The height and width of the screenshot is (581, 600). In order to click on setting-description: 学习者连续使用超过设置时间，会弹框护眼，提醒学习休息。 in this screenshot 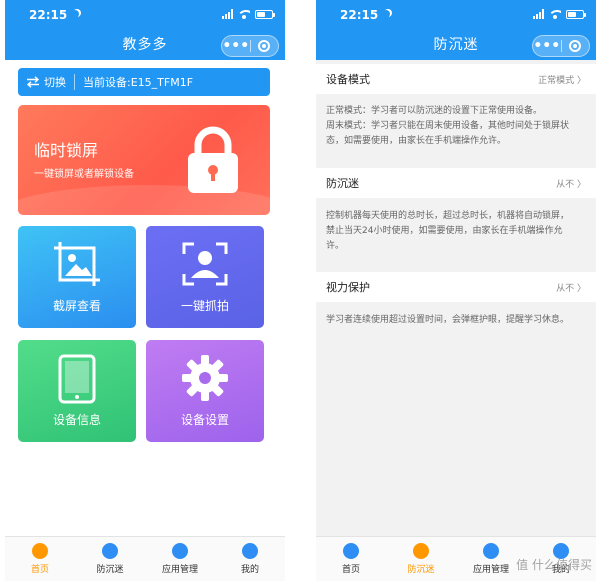, I will do `click(456, 320)`.